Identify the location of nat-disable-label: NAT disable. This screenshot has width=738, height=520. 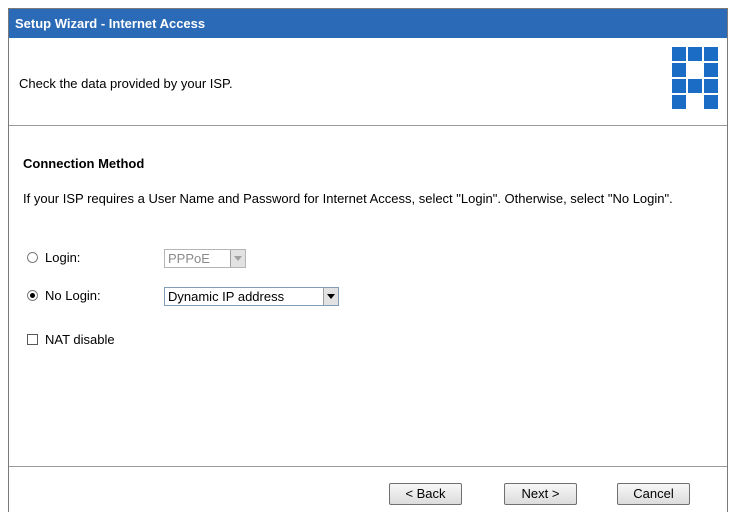
(80, 339).